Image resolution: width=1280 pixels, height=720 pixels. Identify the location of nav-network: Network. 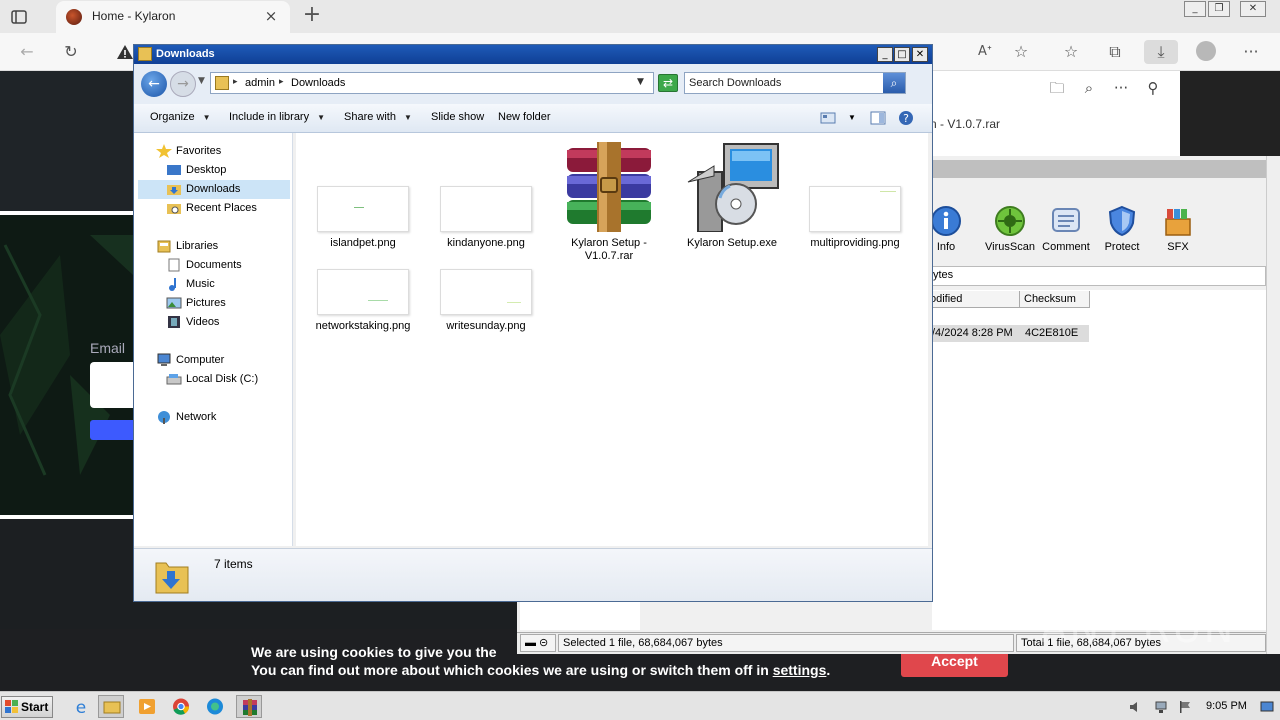
(186, 417).